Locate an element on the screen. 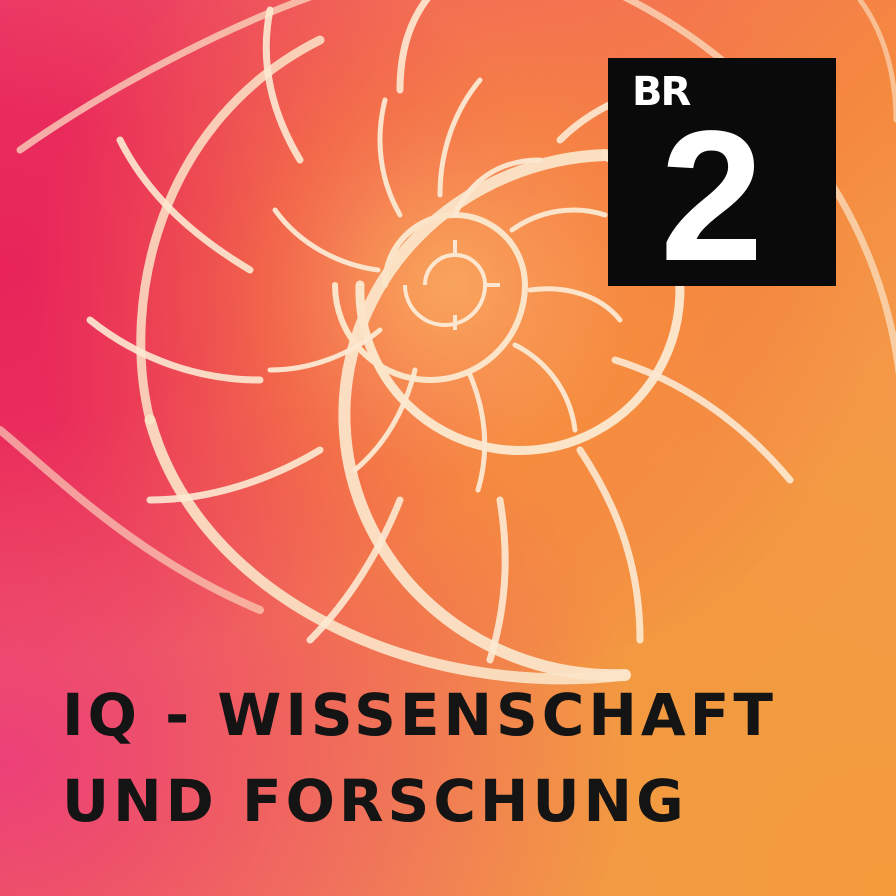  br2-logo: BR 2 is located at coordinates (722, 174).